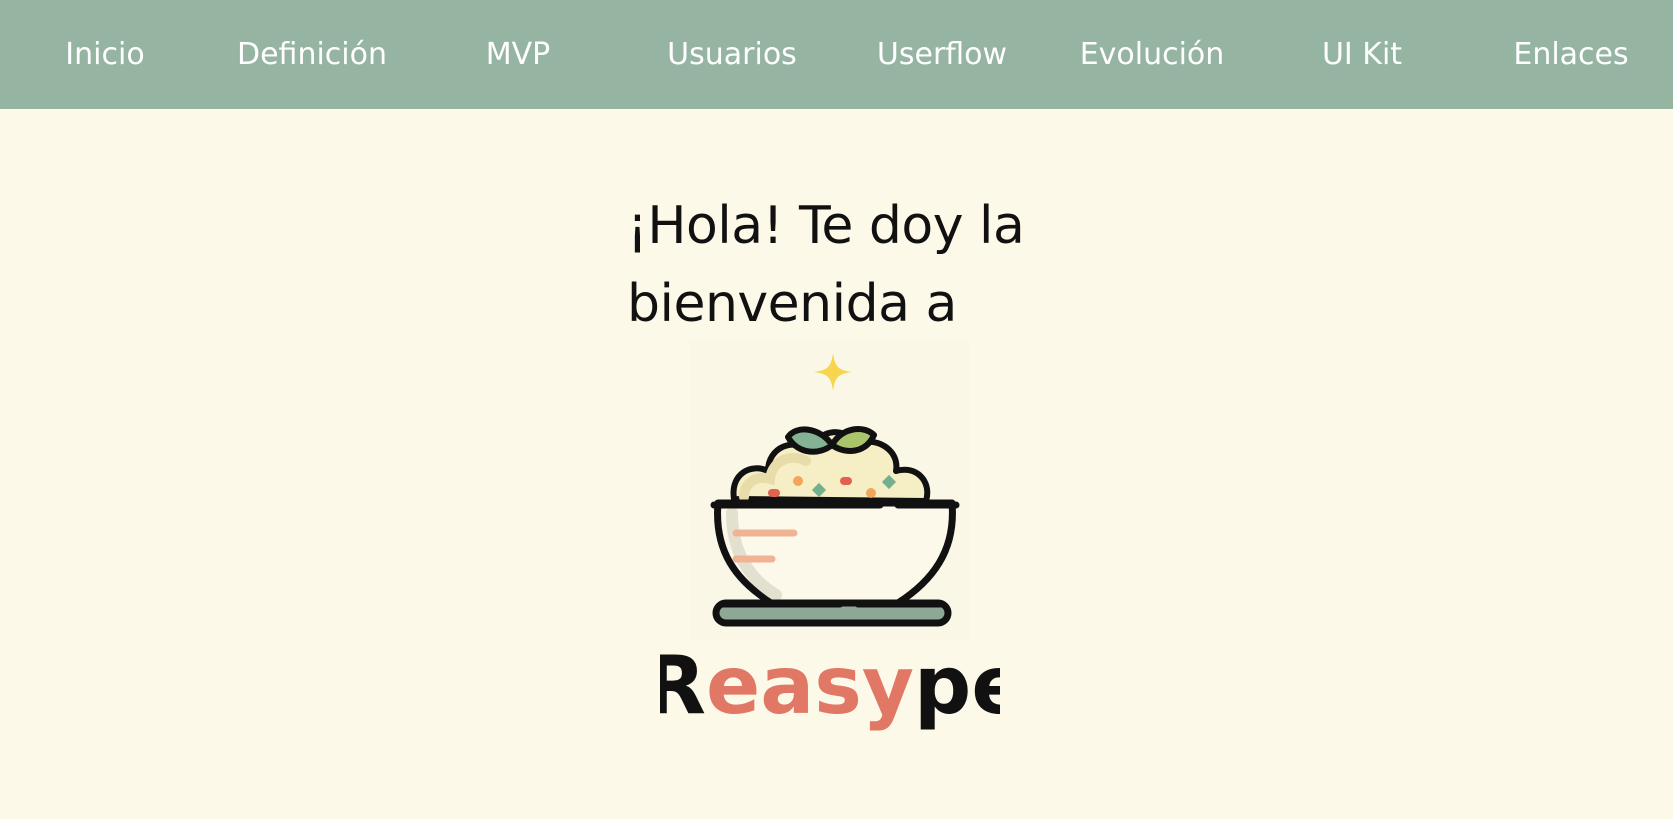 The image size is (1673, 819). What do you see at coordinates (518, 54) in the screenshot?
I see `nav-link-mvp: MVP` at bounding box center [518, 54].